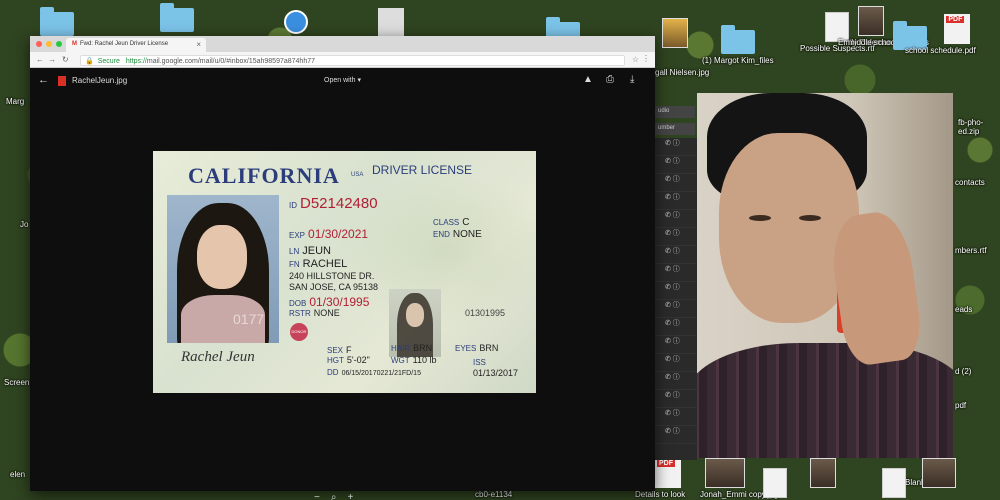  What do you see at coordinates (326, 313) in the screenshot?
I see `license-rstr: NONE` at bounding box center [326, 313].